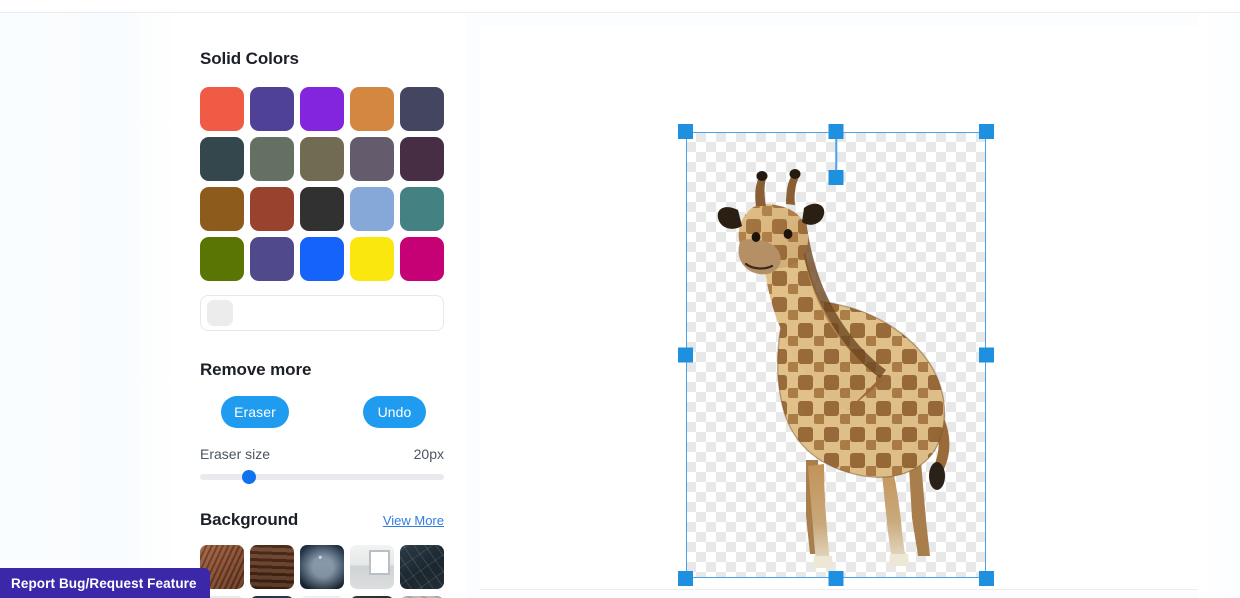  I want to click on solid-colors-heading: Solid Colors, so click(249, 58).